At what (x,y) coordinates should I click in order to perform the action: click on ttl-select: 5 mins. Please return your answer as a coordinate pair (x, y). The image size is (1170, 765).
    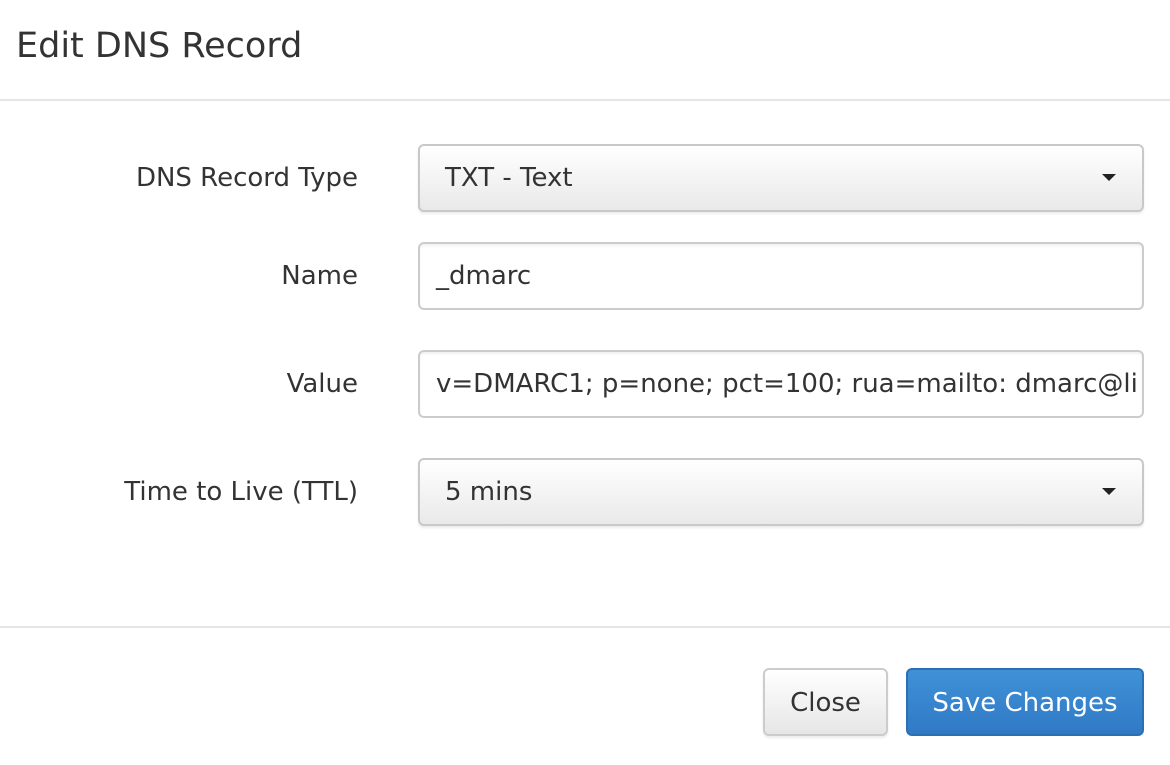
    Looking at the image, I should click on (781, 492).